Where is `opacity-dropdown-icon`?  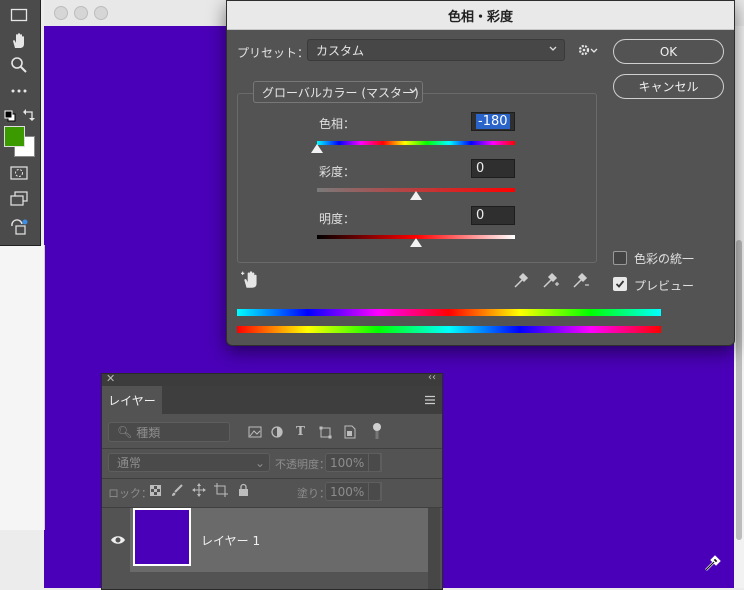
opacity-dropdown-icon is located at coordinates (375, 462).